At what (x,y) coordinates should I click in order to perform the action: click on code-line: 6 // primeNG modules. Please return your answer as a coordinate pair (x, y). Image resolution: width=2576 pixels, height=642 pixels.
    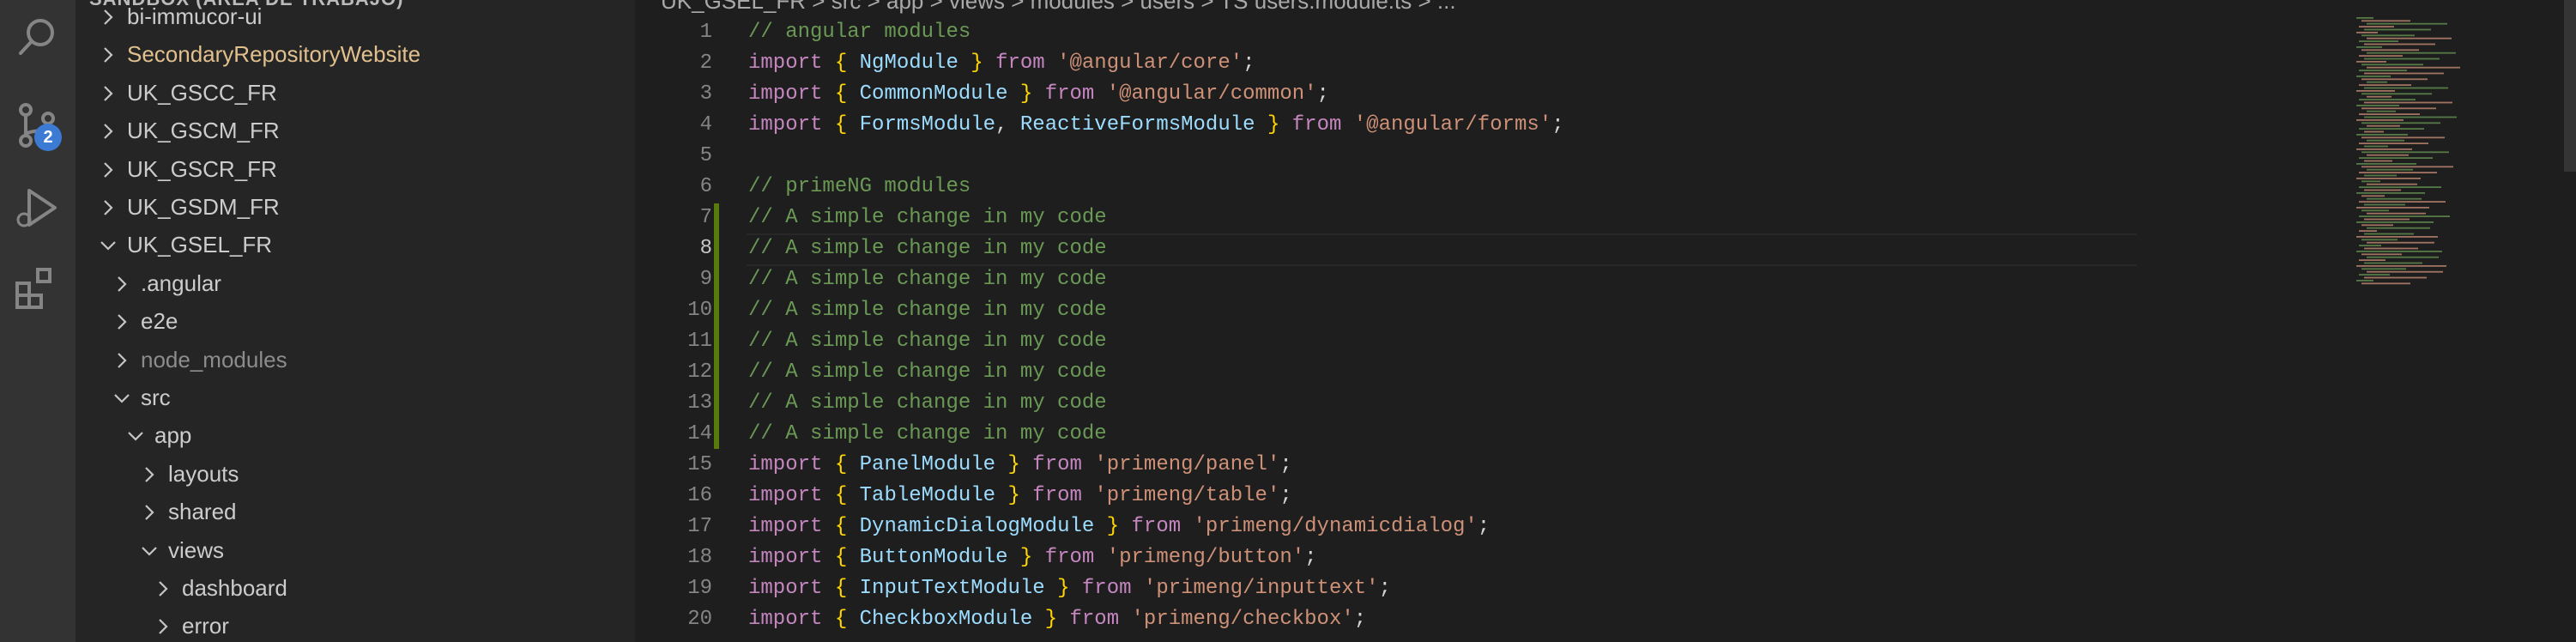
    Looking at the image, I should click on (1493, 187).